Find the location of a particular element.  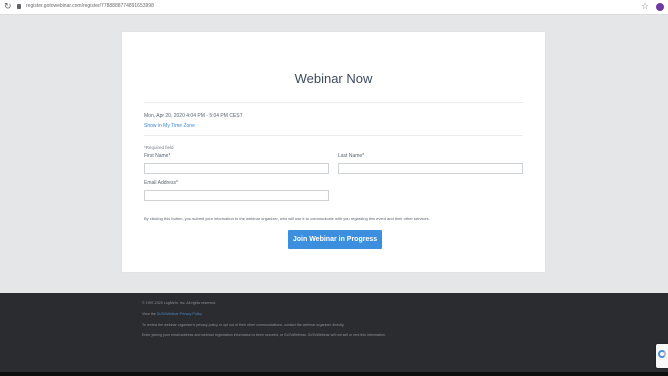

footer-privacy-prefix: View the is located at coordinates (149, 314).